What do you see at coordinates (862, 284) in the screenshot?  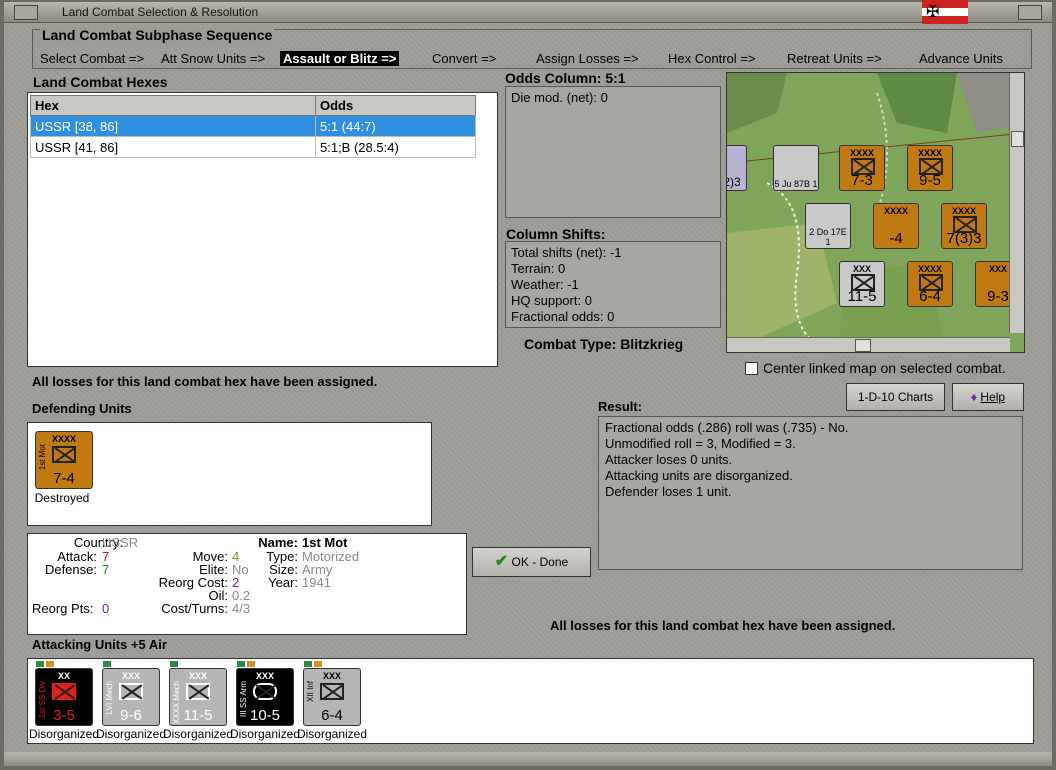 I see `map-counter-german: XXX 11-5` at bounding box center [862, 284].